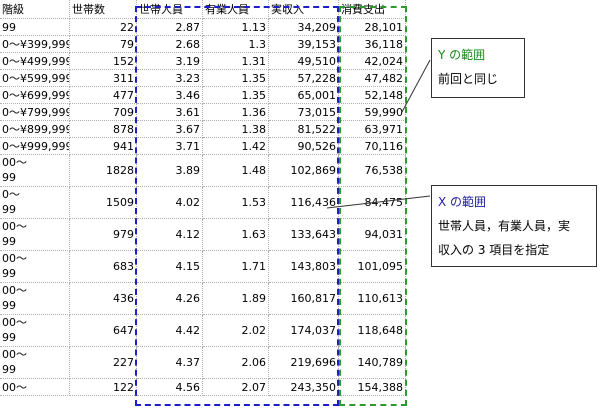 This screenshot has height=414, width=601. What do you see at coordinates (35, 44) in the screenshot?
I see `row-label: 0～¥399,999` at bounding box center [35, 44].